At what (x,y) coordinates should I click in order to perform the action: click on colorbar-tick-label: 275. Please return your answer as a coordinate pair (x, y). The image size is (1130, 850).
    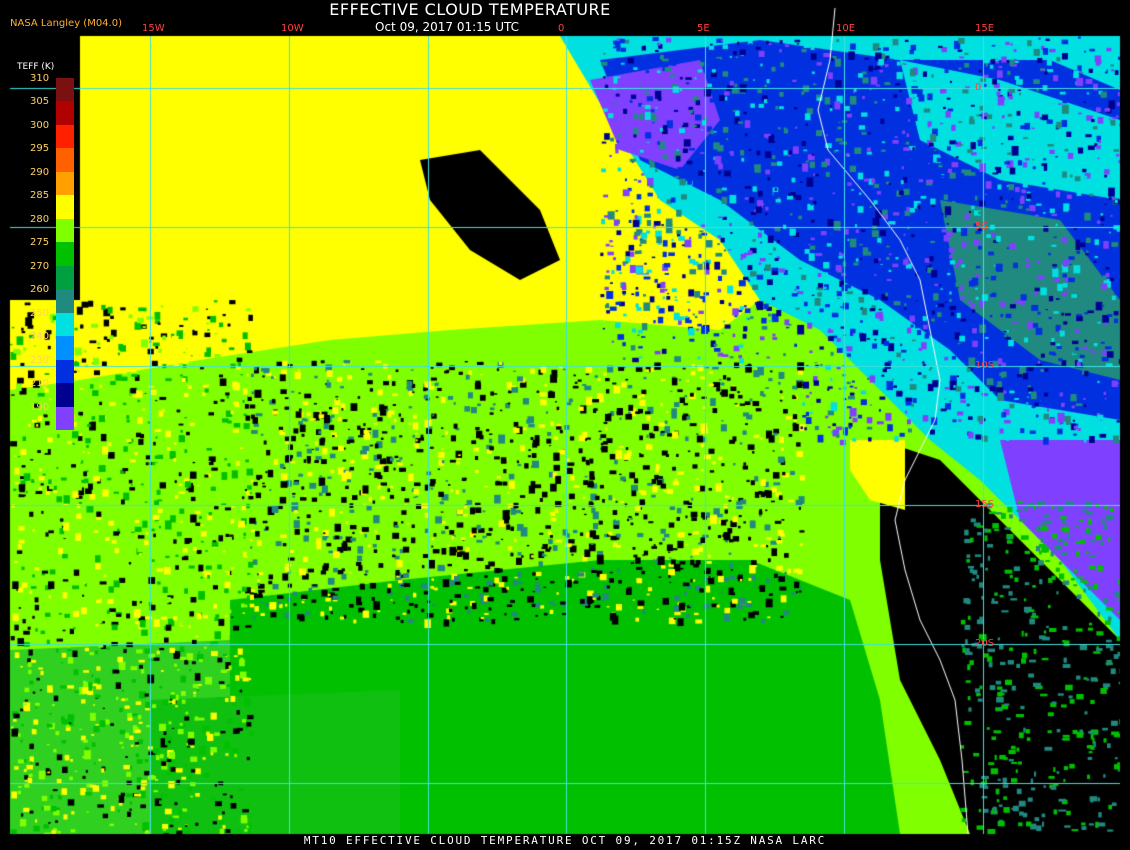
    Looking at the image, I should click on (40, 243).